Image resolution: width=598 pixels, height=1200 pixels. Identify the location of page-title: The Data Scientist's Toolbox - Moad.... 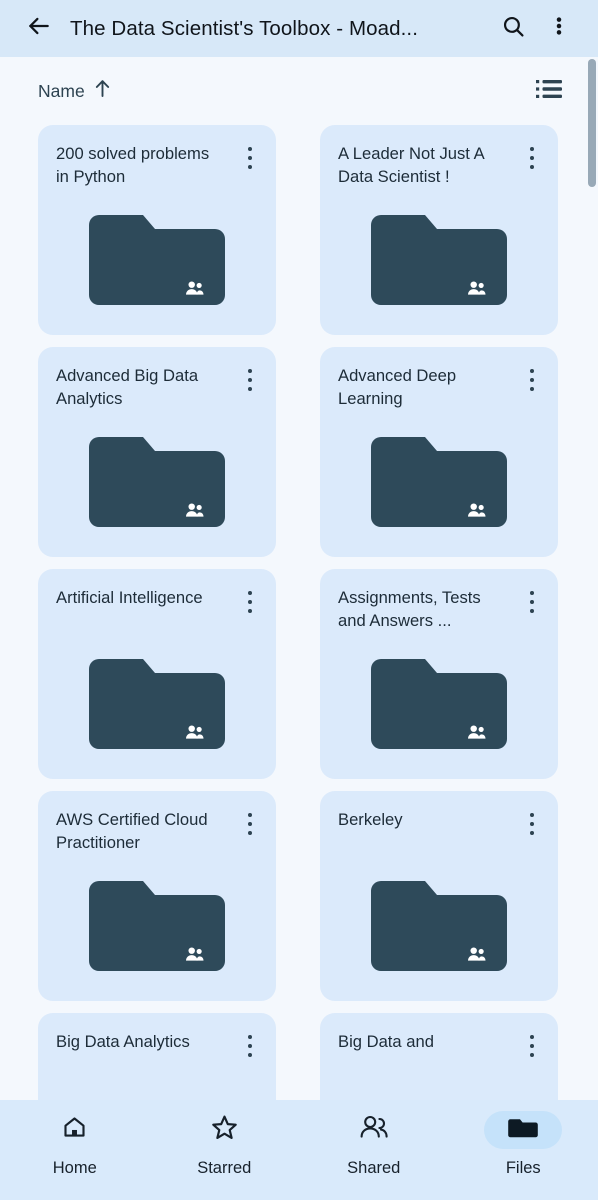
(244, 28).